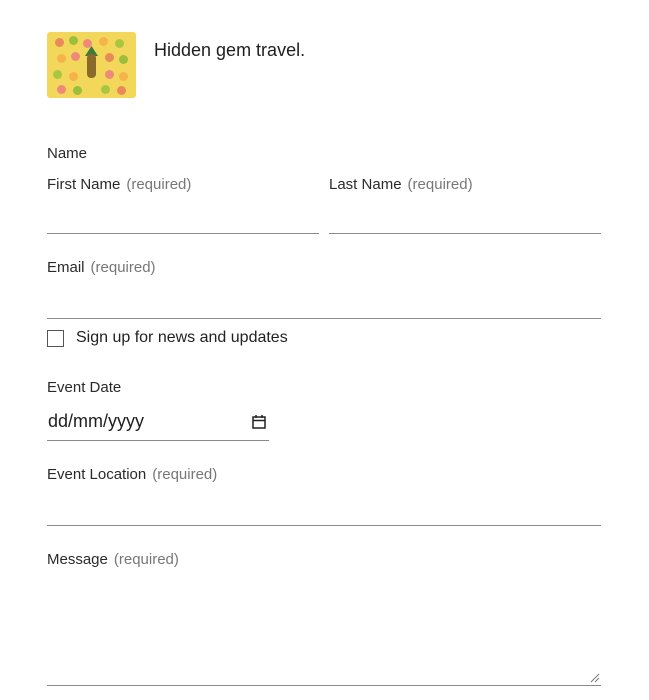 This screenshot has height=700, width=649. Describe the element at coordinates (365, 184) in the screenshot. I see `last-name-label-text: Last Name` at that location.